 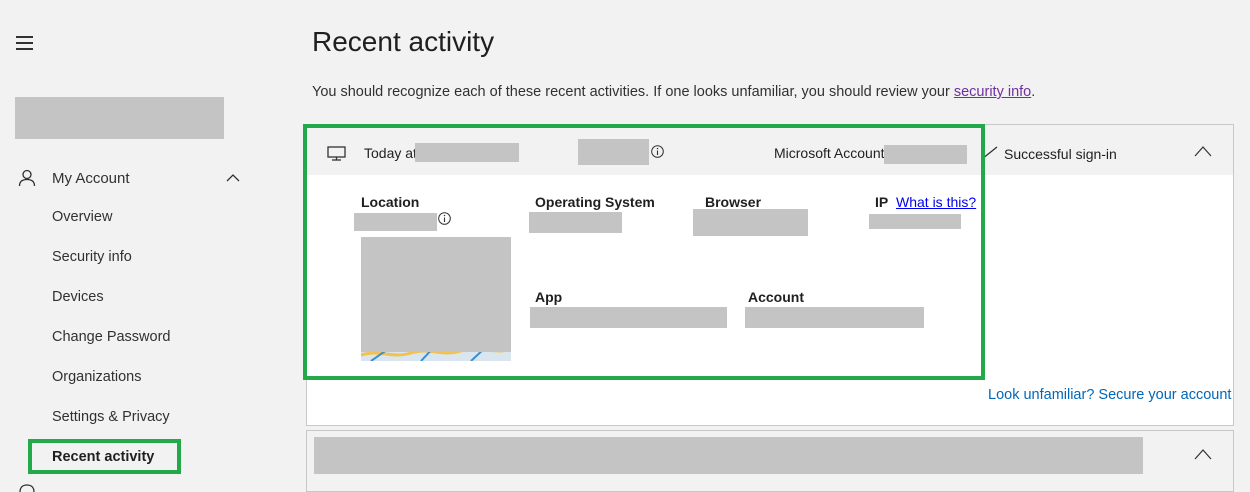 I want to click on sidebar-item-overview: Overview, so click(x=82, y=217).